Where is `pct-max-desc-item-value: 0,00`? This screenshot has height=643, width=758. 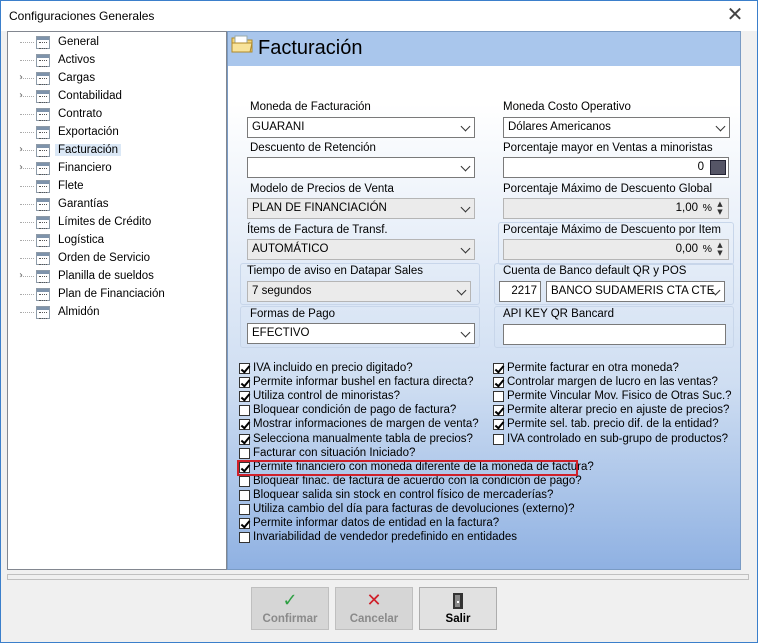
pct-max-desc-item-value: 0,00 is located at coordinates (686, 249).